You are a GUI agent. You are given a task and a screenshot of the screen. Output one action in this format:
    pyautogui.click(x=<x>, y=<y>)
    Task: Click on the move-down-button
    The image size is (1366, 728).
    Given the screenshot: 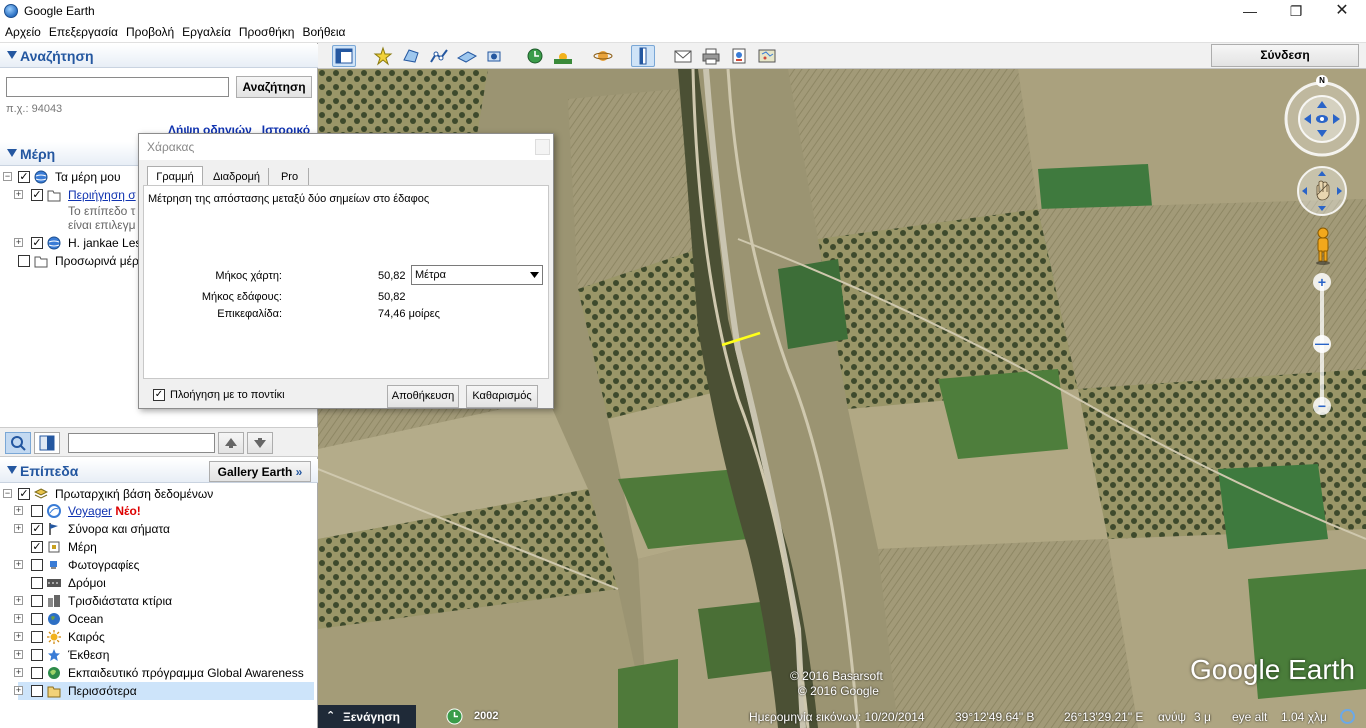 What is the action you would take?
    pyautogui.click(x=260, y=443)
    